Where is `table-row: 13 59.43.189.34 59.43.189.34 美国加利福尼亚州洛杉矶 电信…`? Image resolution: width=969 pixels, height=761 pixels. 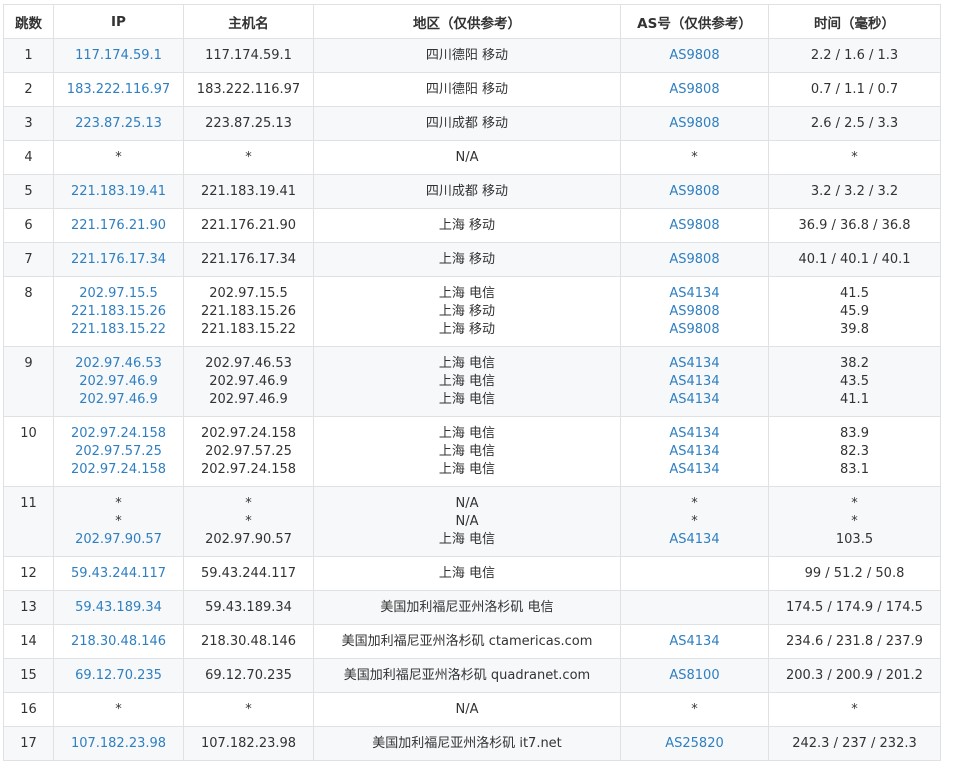
table-row: 13 59.43.189.34 59.43.189.34 美国加利福尼亚州洛杉矶 电信… is located at coordinates (472, 607).